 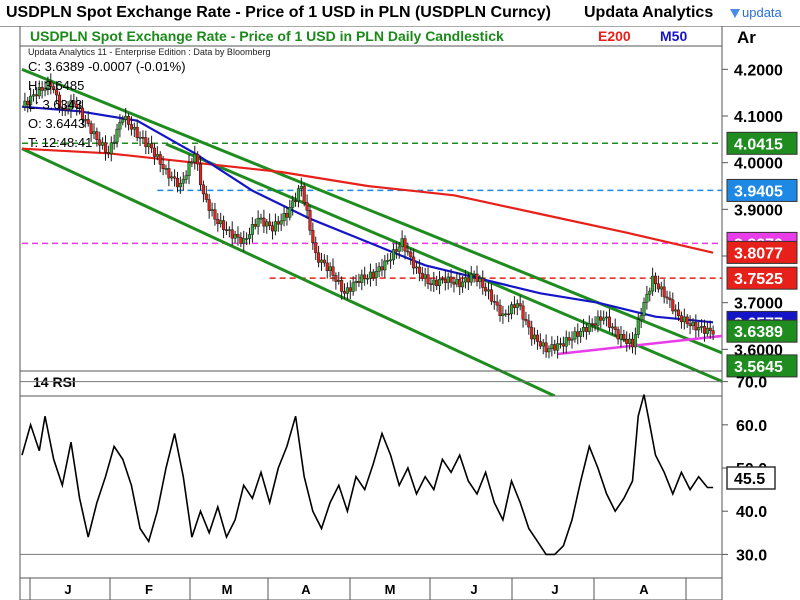 What do you see at coordinates (746, 37) in the screenshot?
I see `corner-label: Ar` at bounding box center [746, 37].